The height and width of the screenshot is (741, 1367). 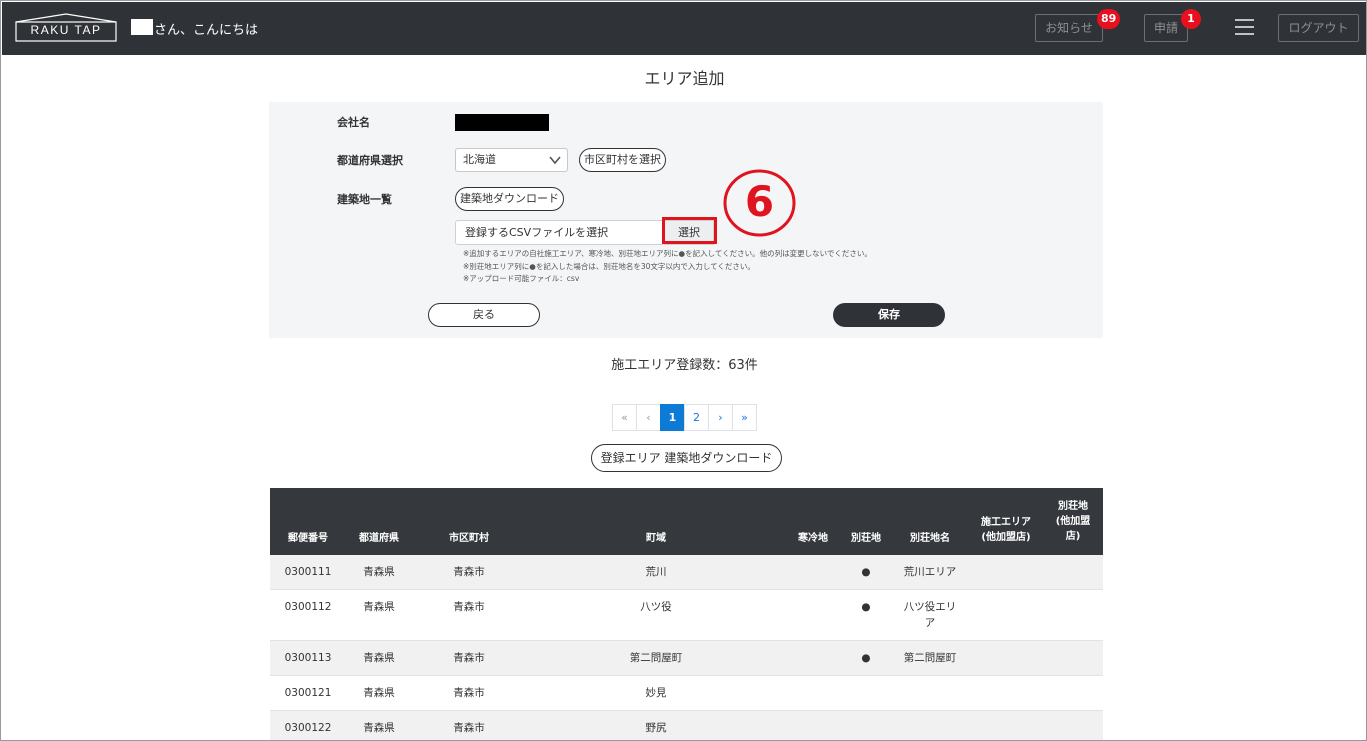 What do you see at coordinates (559, 232) in the screenshot?
I see `csv-file-input: 登録するCSVファイルを選択` at bounding box center [559, 232].